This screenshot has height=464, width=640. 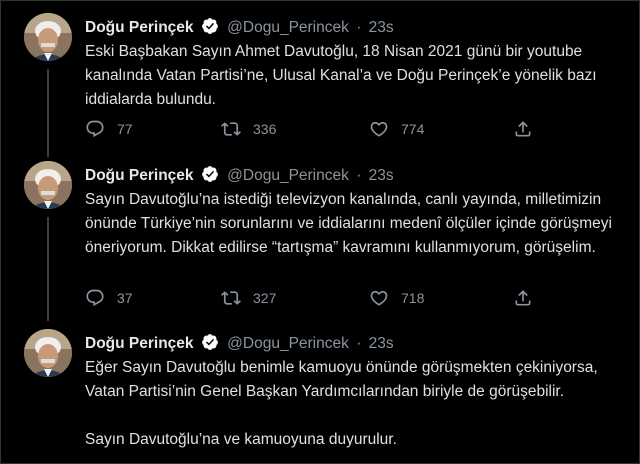 I want to click on like-count: 774, so click(x=413, y=129).